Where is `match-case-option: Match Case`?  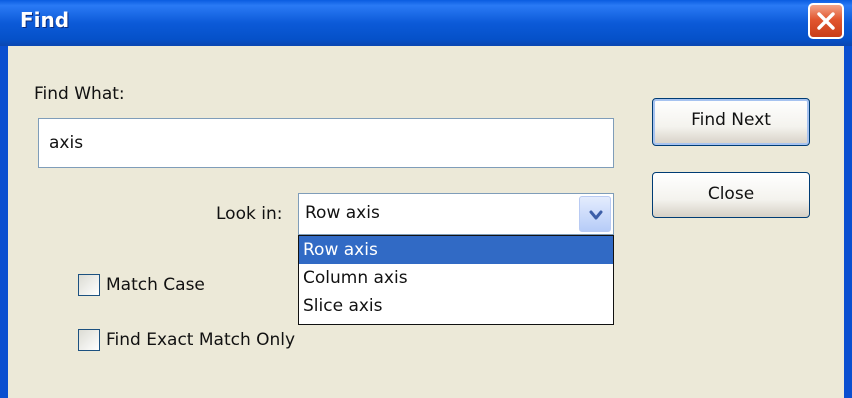
match-case-option: Match Case is located at coordinates (141, 285).